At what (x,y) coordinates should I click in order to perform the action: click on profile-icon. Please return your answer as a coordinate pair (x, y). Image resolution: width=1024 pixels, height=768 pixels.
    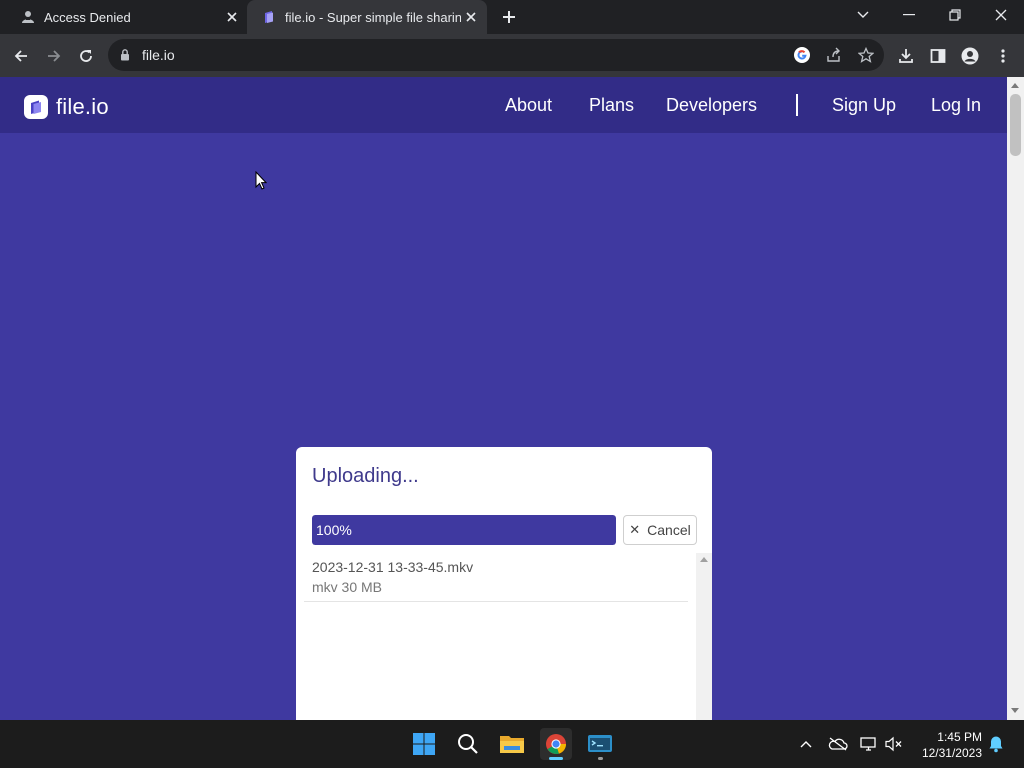
    Looking at the image, I should click on (970, 56).